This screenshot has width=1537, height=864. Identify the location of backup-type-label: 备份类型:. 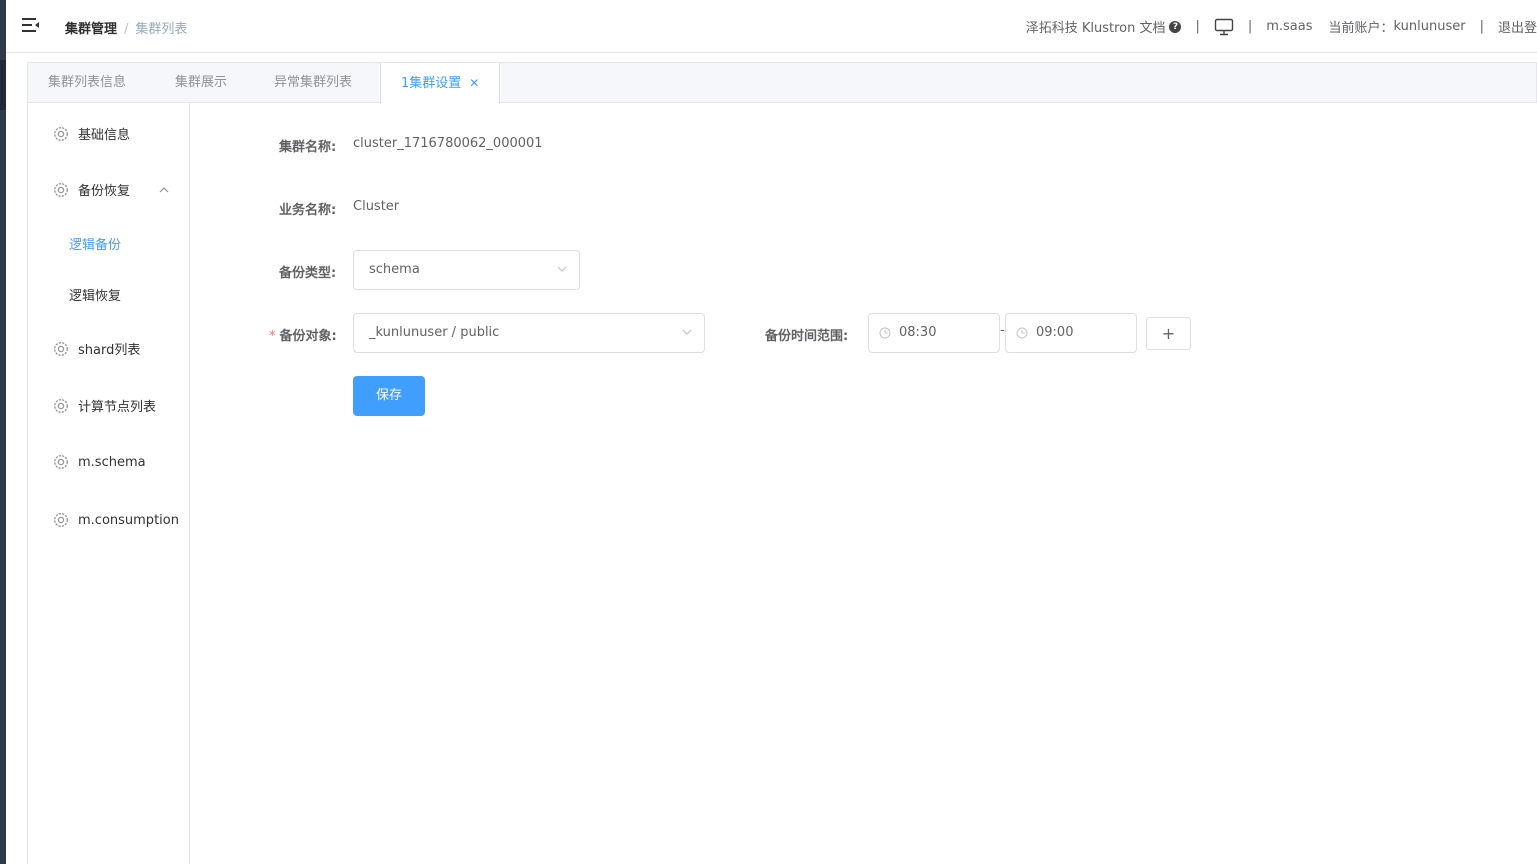
(308, 273).